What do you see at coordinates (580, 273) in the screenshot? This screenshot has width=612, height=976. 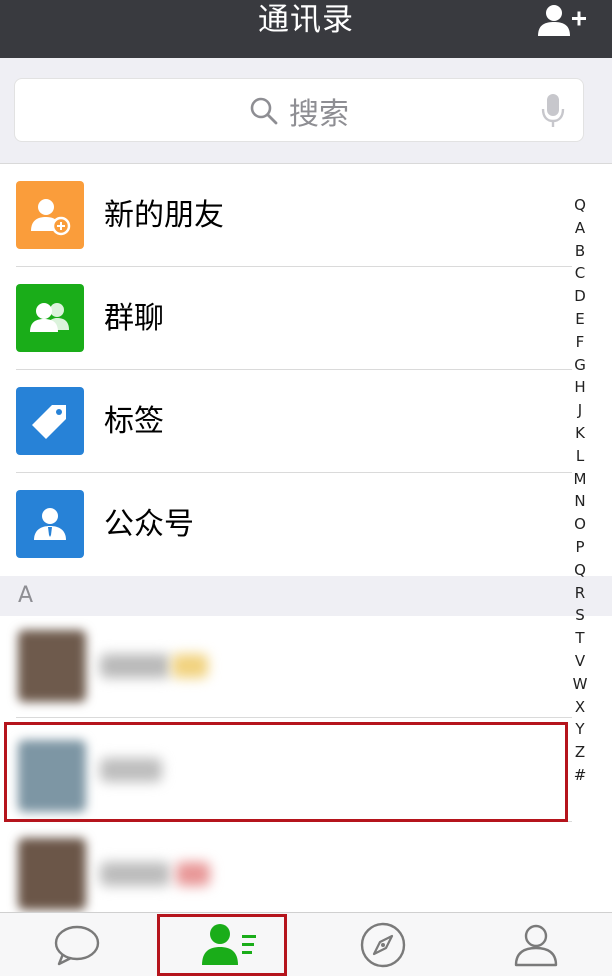 I see `index-letter: C` at bounding box center [580, 273].